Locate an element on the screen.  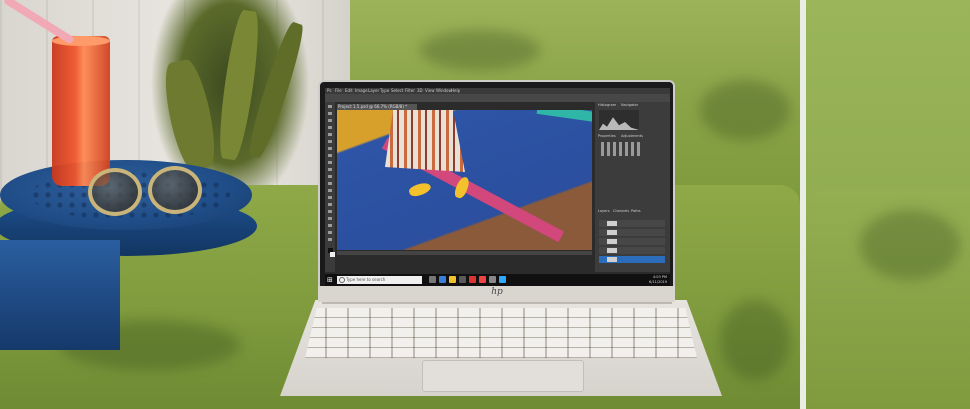
heal-tool-icon is located at coordinates (330, 148).